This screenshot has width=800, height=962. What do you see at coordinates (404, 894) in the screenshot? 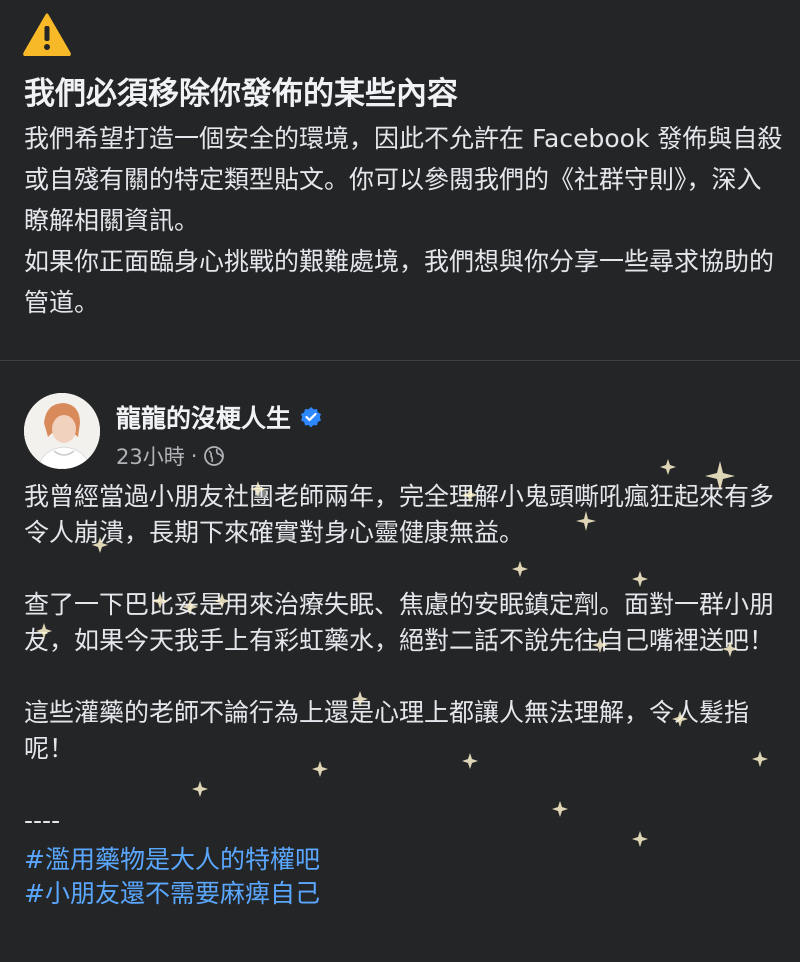
I see `hashtag-link: #小朋友還不需要麻痺自己` at bounding box center [404, 894].